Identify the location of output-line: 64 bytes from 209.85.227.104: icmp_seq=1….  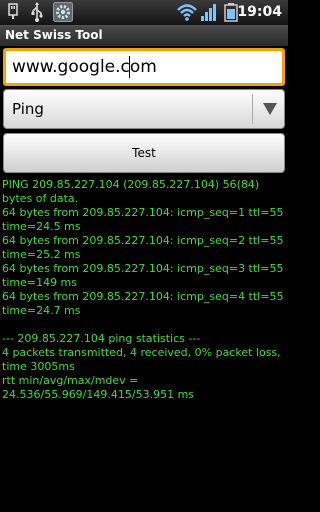
(143, 219).